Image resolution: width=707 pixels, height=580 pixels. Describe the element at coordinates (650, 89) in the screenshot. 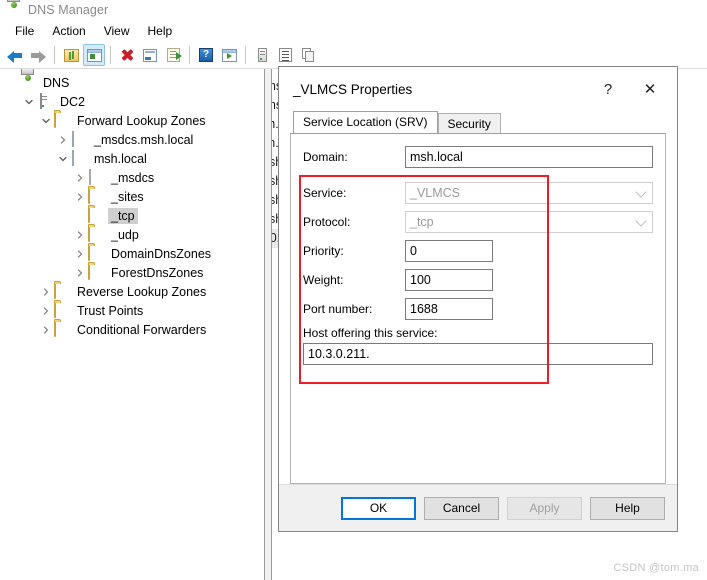

I see `dialog-close-button: ✕` at that location.